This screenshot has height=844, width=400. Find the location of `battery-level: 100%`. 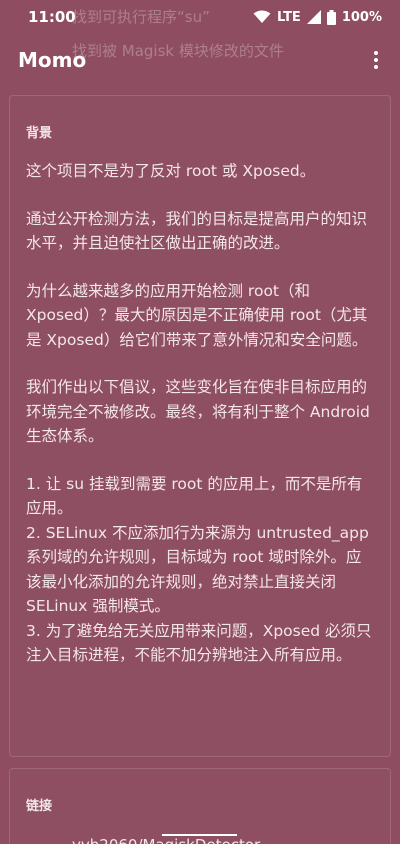

battery-level: 100% is located at coordinates (361, 17).